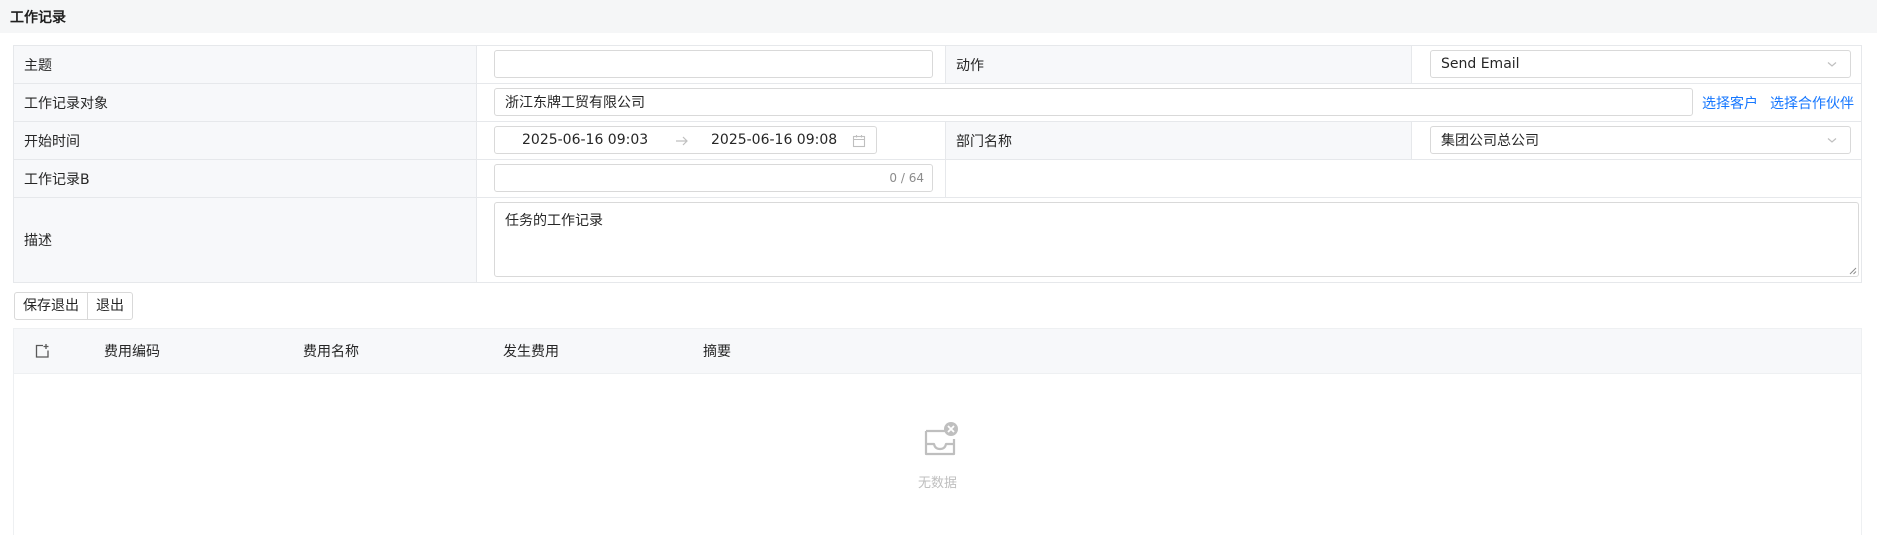  I want to click on department-control-cell: 集团公司总公司, so click(1636, 140).